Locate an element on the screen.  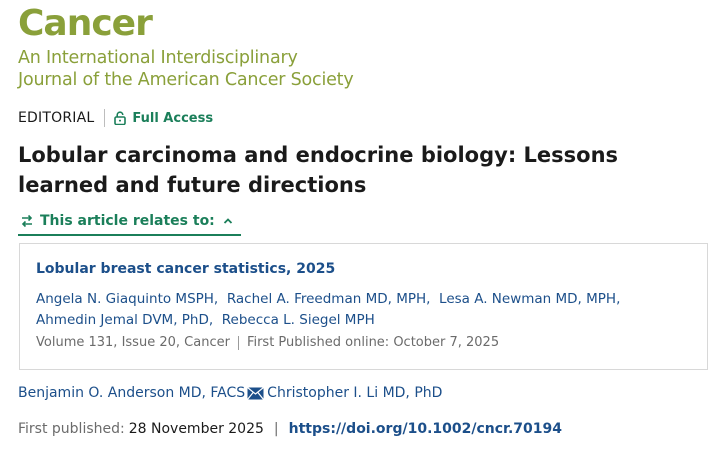
related-author: Rebecca L. Siegel MPH is located at coordinates (298, 320).